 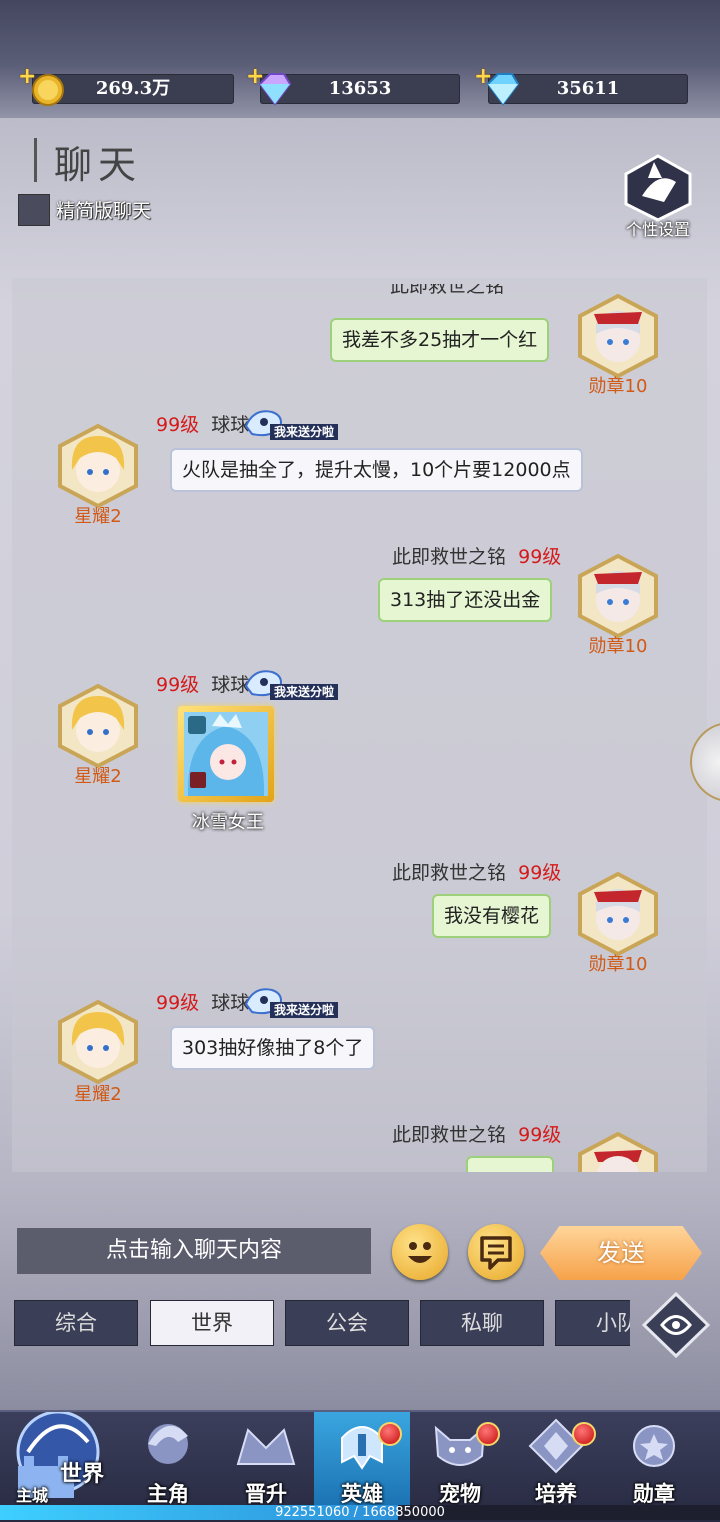 What do you see at coordinates (360, 88) in the screenshot?
I see `crystal-value: 13653` at bounding box center [360, 88].